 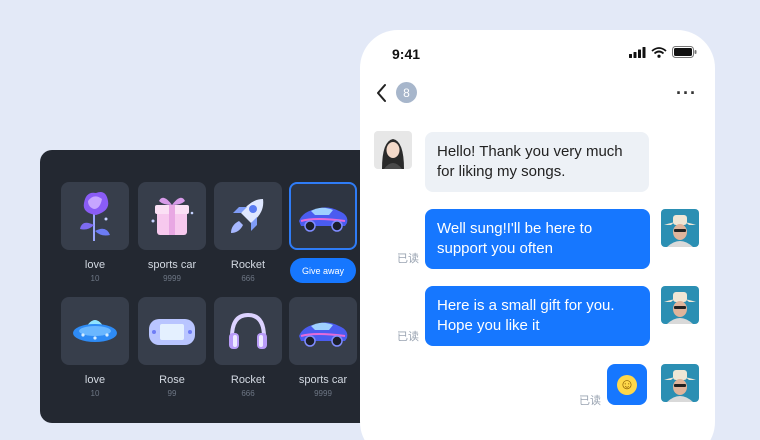 What do you see at coordinates (323, 270) in the screenshot?
I see `give-away-button: Give away` at bounding box center [323, 270].